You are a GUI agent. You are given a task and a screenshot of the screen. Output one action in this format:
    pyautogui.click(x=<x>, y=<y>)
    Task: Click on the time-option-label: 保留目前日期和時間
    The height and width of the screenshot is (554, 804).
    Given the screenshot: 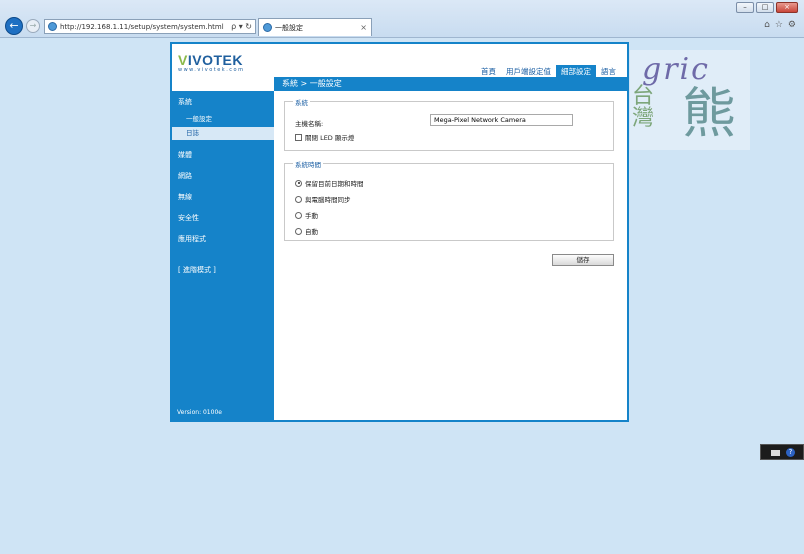 What is the action you would take?
    pyautogui.click(x=334, y=184)
    